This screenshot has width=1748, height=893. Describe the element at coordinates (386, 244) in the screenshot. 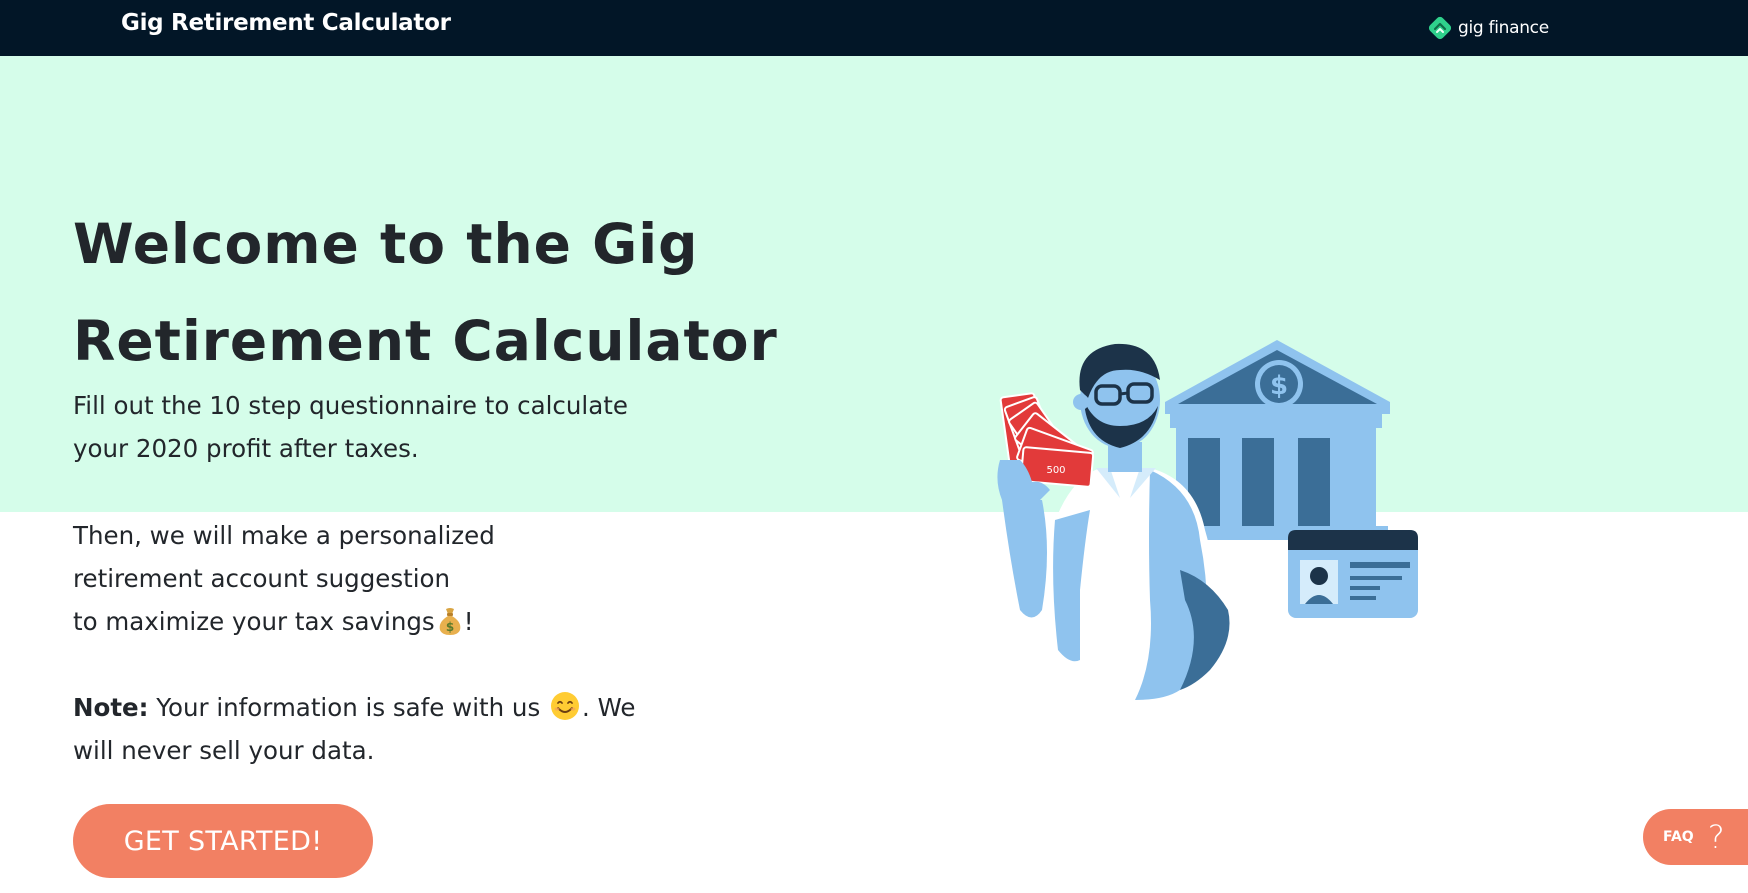

I see `page-title-line-1: Welcome to the Gig` at that location.